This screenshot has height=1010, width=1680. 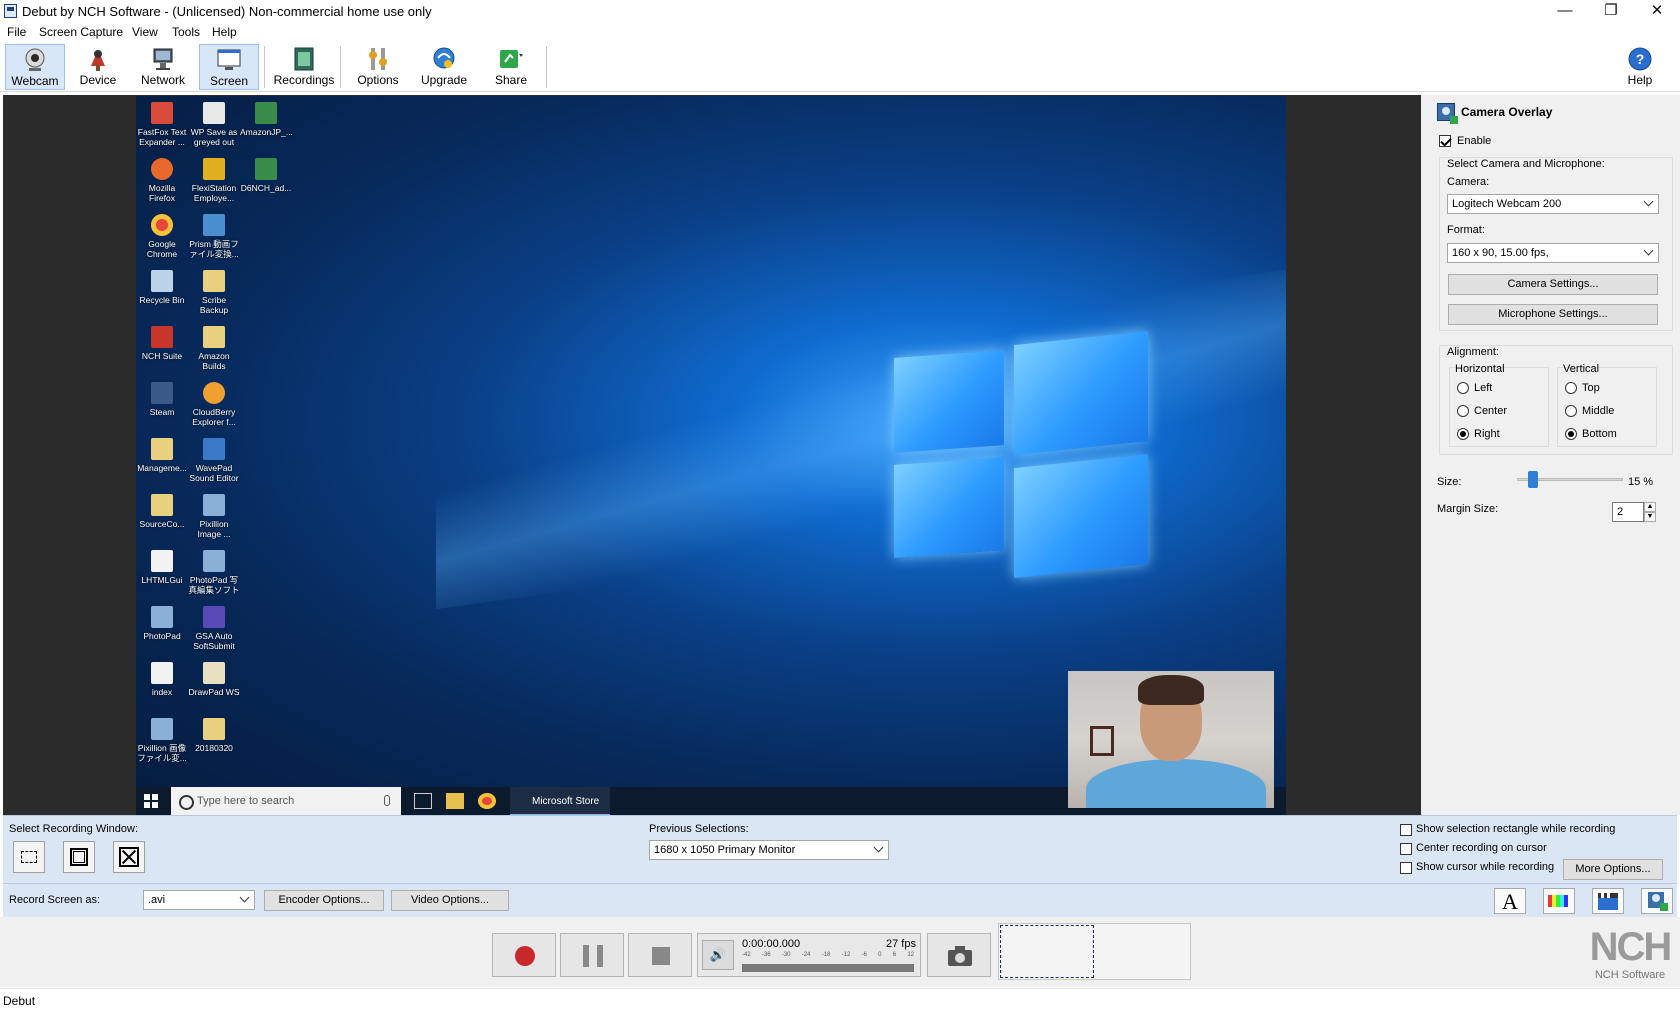 What do you see at coordinates (162, 236) in the screenshot?
I see `desktop-icon: Google Chrome` at bounding box center [162, 236].